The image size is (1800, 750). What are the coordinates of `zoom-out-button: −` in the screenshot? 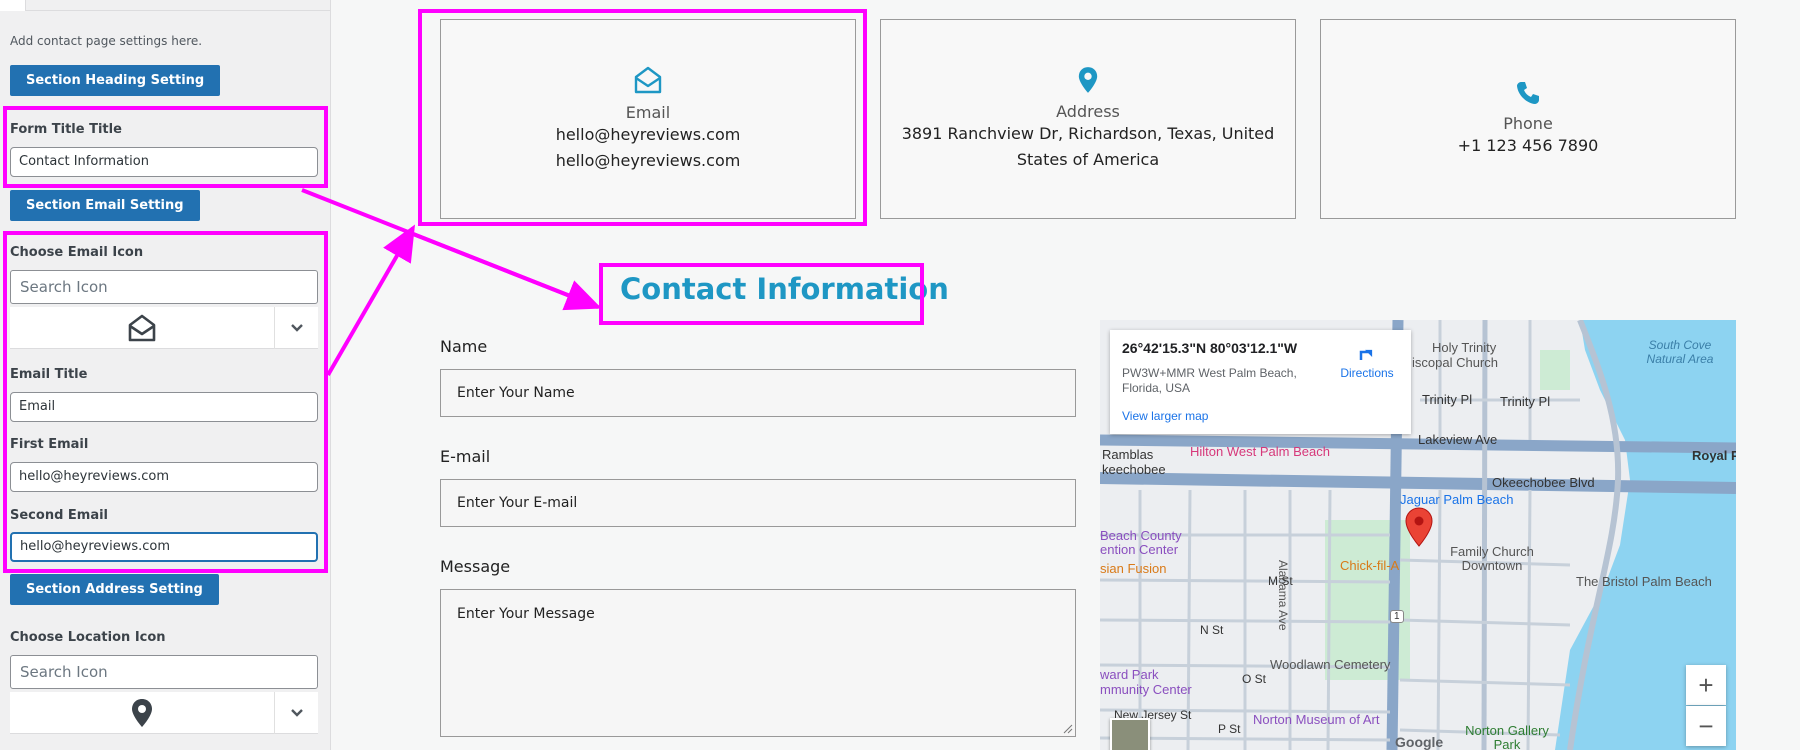 It's located at (1706, 726).